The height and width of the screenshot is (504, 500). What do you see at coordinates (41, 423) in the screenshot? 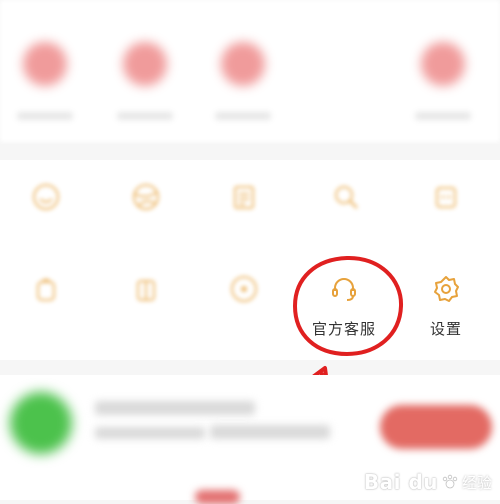
I see `promo-avatar` at bounding box center [41, 423].